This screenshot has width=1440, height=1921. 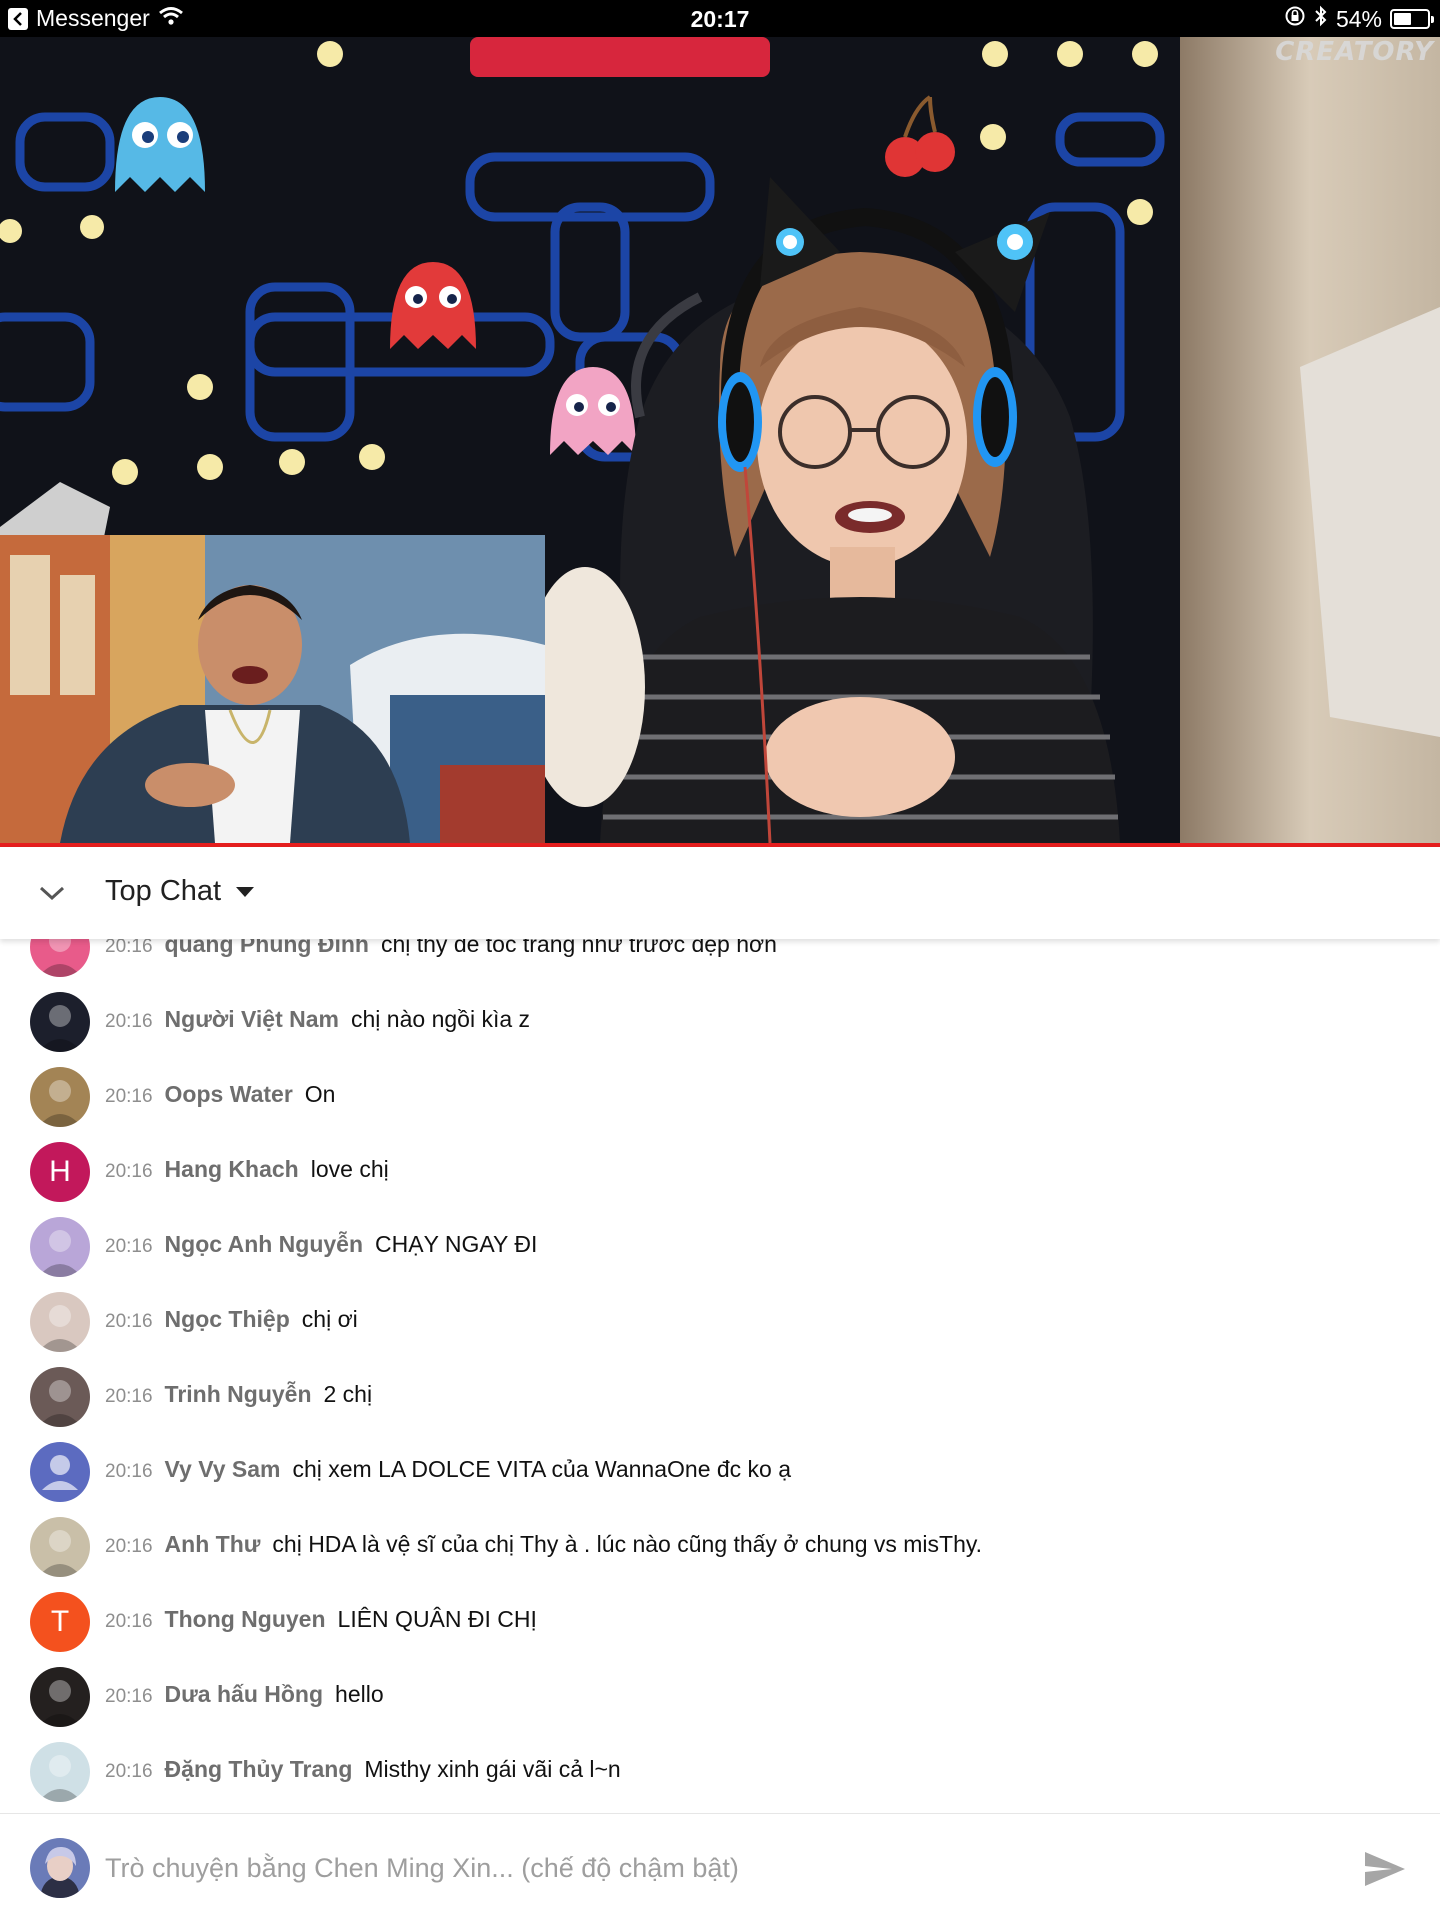 I want to click on chat-header: Top Chat, so click(x=720, y=893).